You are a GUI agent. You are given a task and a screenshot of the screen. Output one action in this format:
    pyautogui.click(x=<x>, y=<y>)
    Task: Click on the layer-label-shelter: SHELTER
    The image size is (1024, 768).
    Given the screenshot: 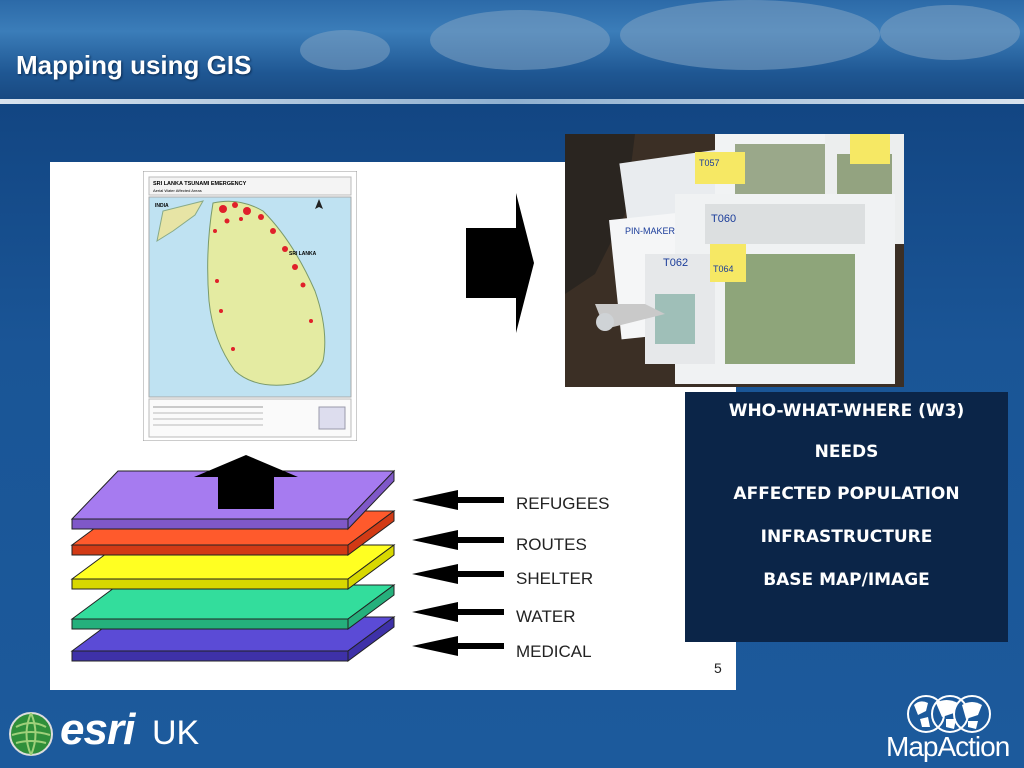 What is the action you would take?
    pyautogui.click(x=555, y=578)
    